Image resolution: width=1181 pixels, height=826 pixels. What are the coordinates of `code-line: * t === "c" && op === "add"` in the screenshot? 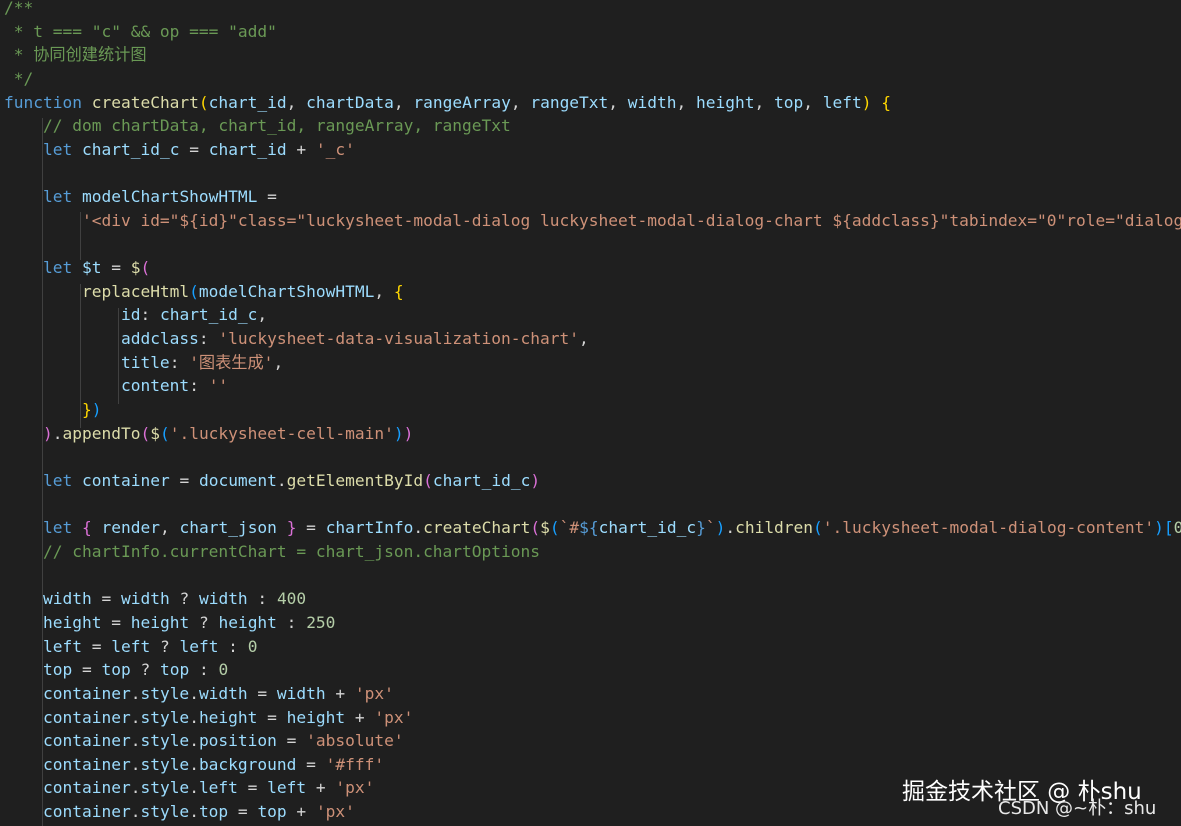 It's located at (140, 32).